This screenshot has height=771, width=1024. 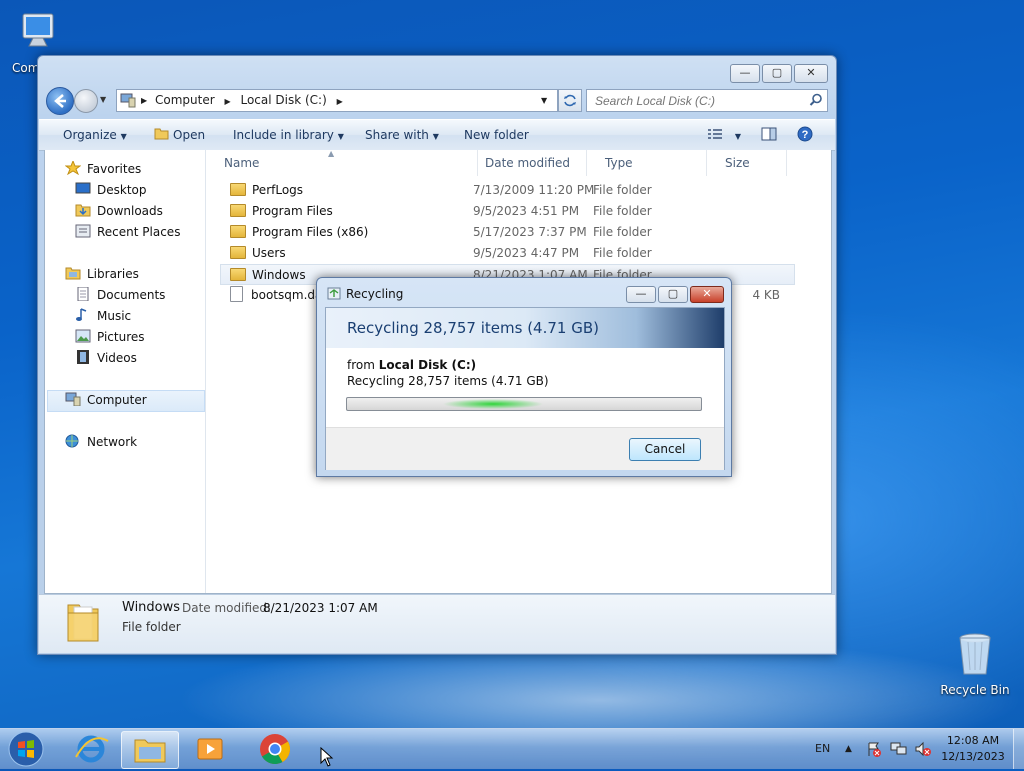 I want to click on dialog-minimize-button: —, so click(x=641, y=294).